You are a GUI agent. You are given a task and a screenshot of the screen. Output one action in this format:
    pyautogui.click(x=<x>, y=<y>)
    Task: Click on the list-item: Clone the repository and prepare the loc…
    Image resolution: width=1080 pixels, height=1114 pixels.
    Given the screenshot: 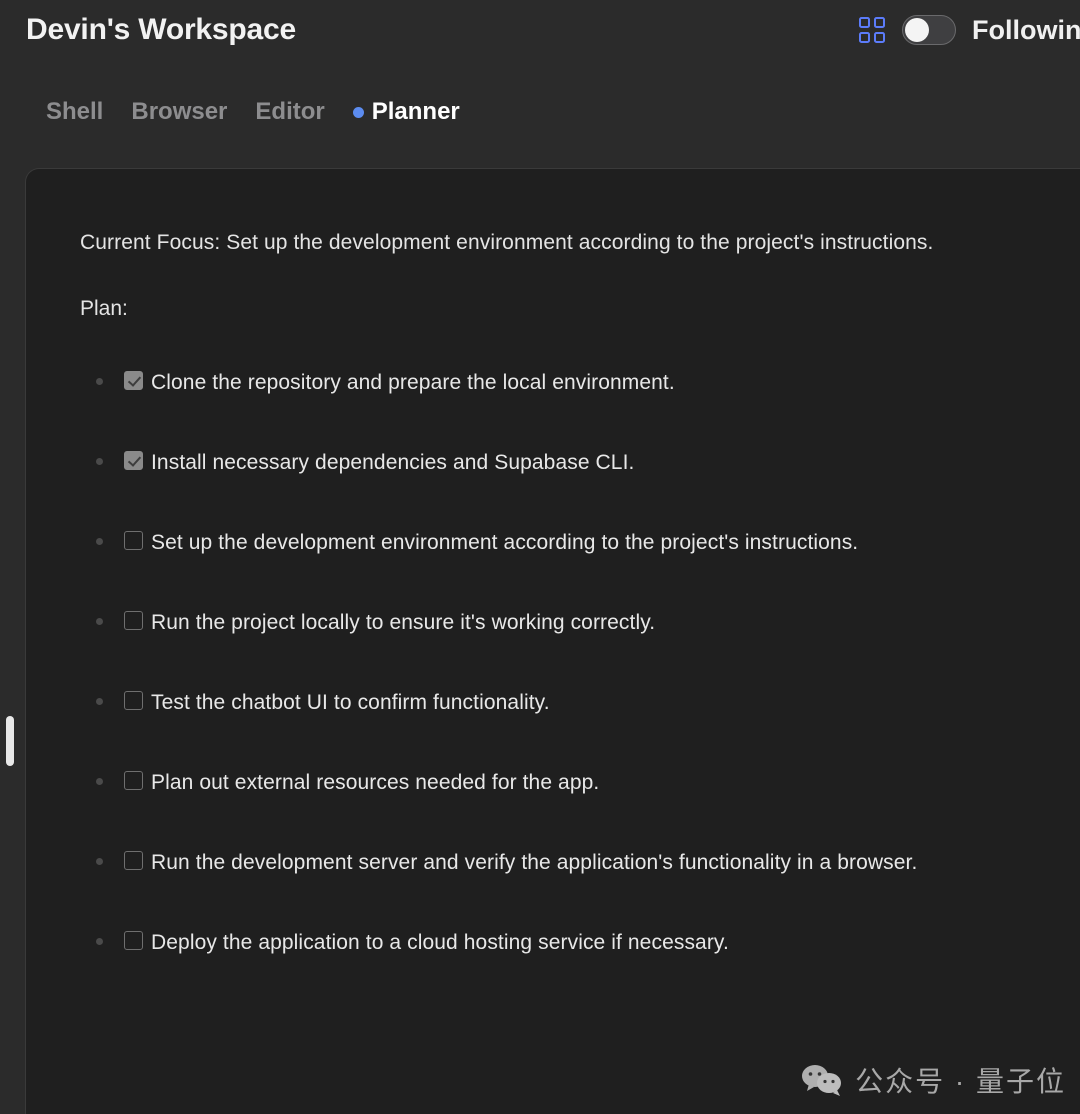 What is the action you would take?
    pyautogui.click(x=570, y=383)
    